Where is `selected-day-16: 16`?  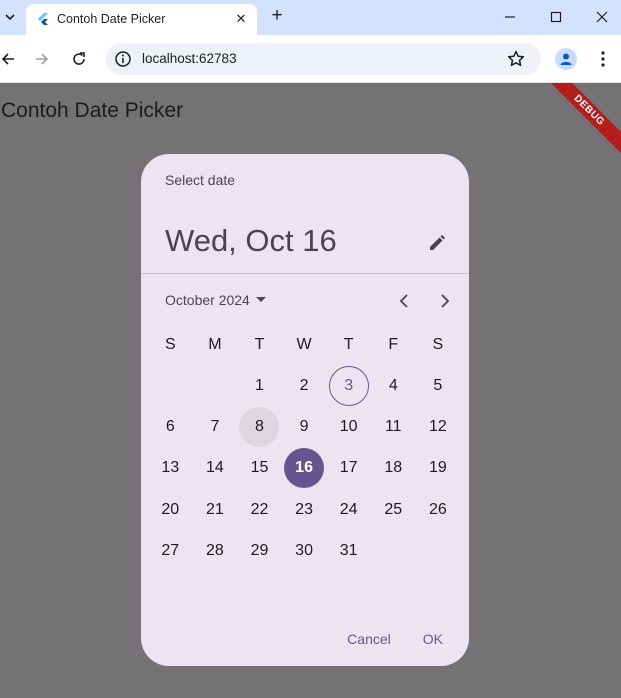 selected-day-16: 16 is located at coordinates (304, 468).